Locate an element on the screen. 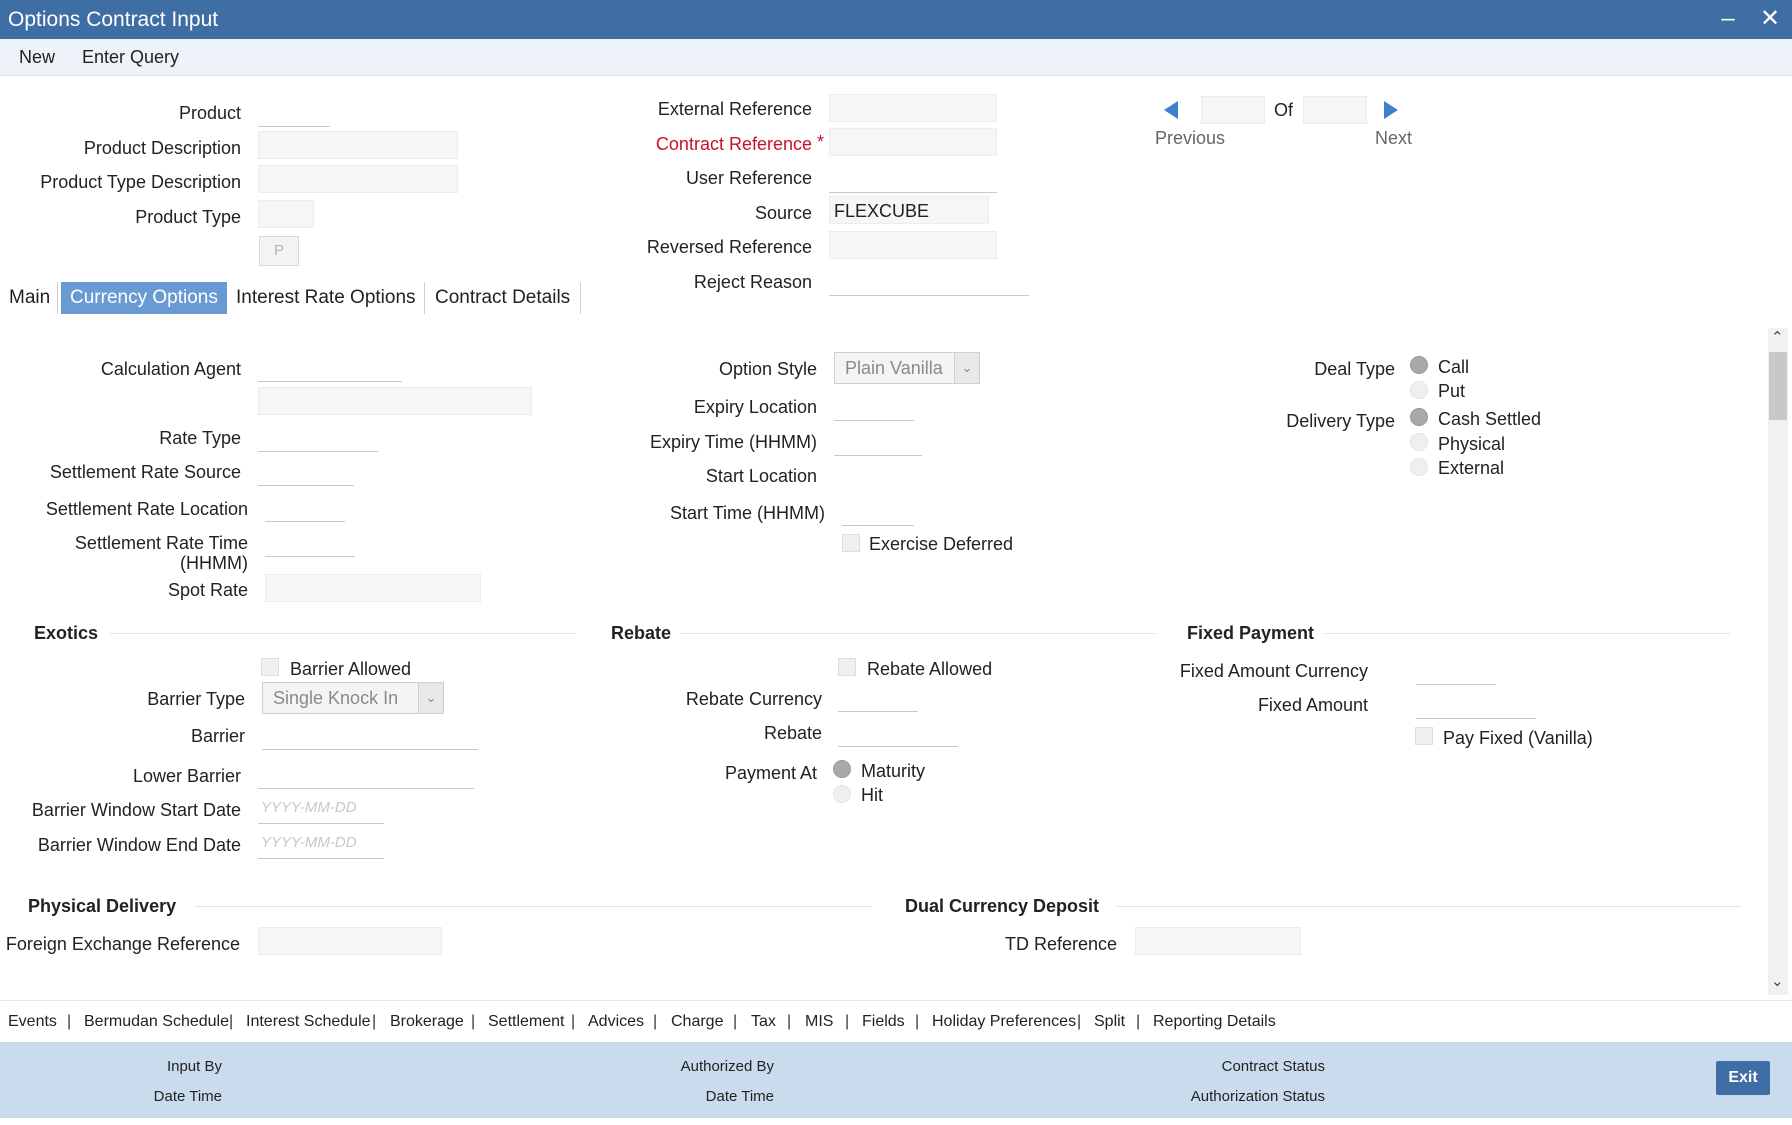 This screenshot has height=1125, width=1792. payment-at-hit-radio is located at coordinates (842, 794).